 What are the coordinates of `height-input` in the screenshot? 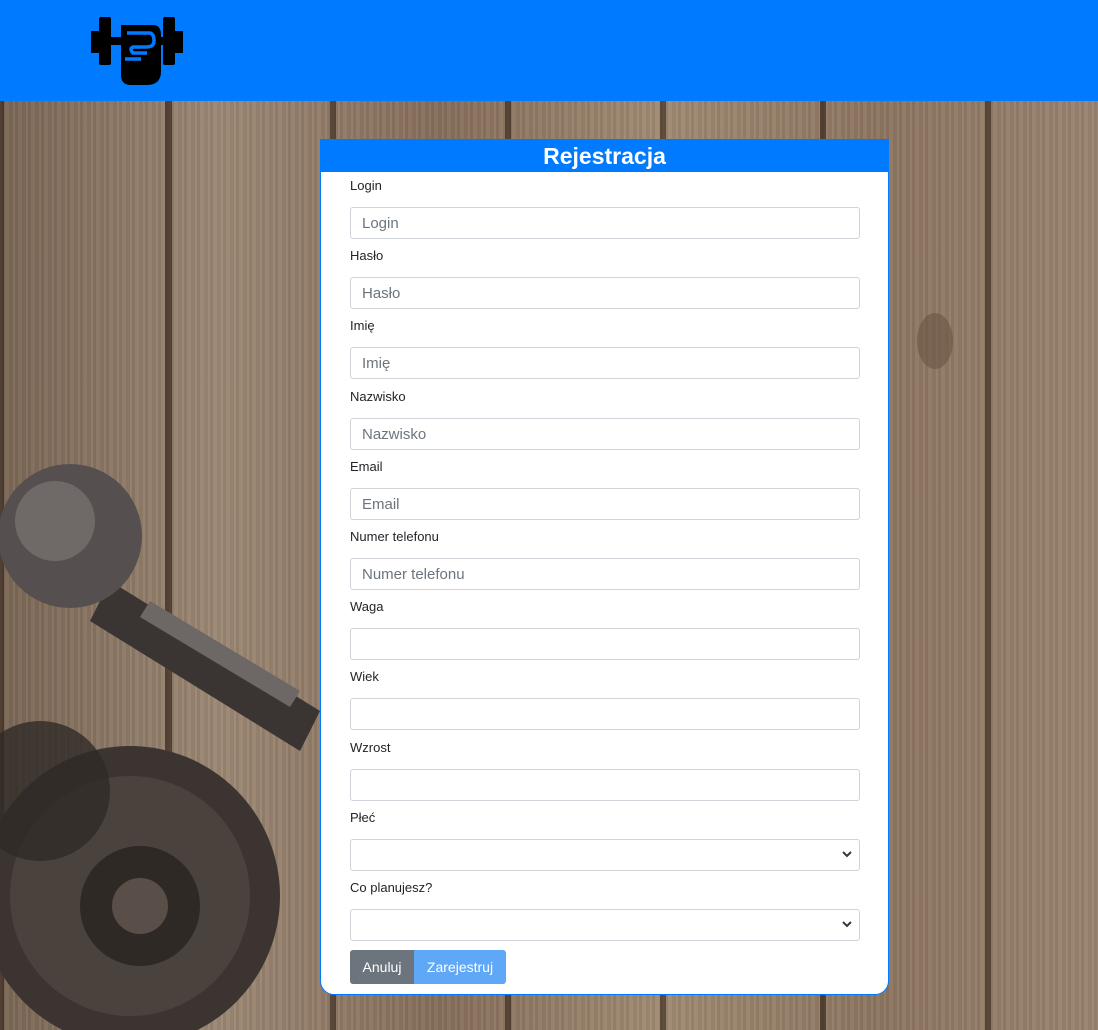 It's located at (605, 785).